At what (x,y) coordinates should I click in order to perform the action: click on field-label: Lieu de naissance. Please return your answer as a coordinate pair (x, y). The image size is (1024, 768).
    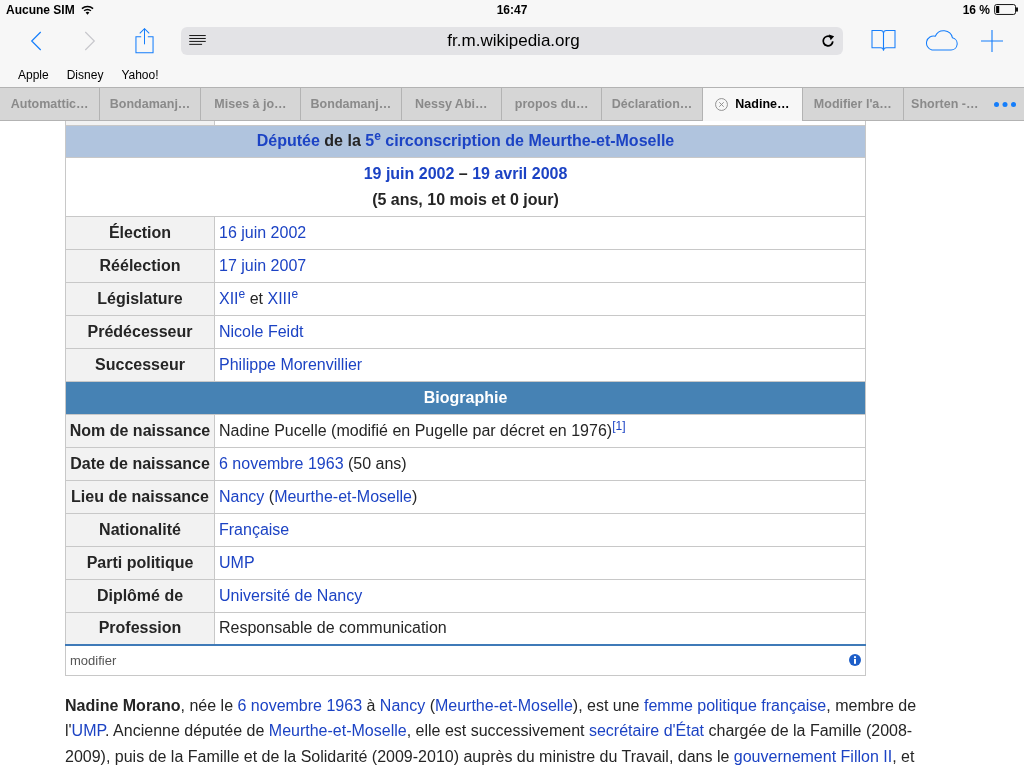
    Looking at the image, I should click on (140, 496).